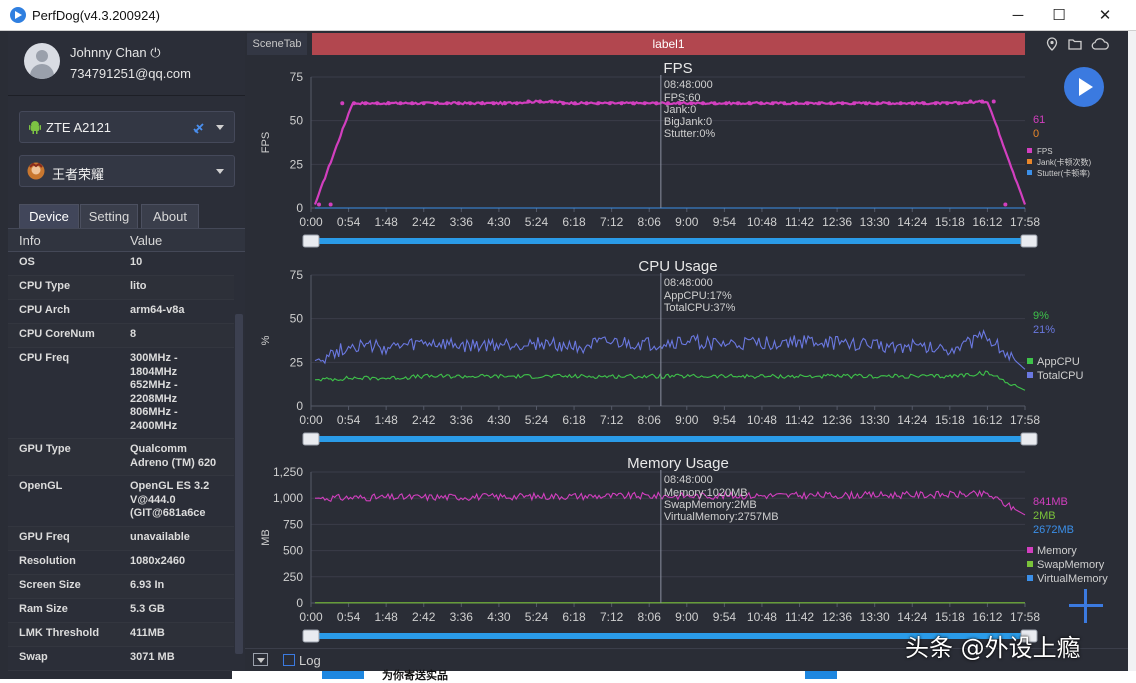 Image resolution: width=1136 pixels, height=683 pixels. What do you see at coordinates (147, 608) in the screenshot?
I see `info-value: 5.3 GB` at bounding box center [147, 608].